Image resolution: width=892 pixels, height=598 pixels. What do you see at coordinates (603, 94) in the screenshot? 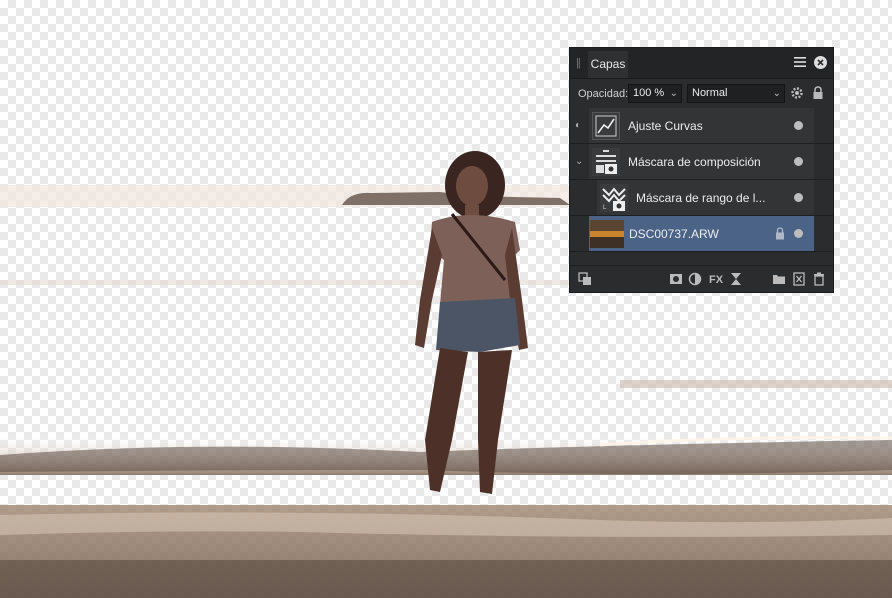
I see `opacity-label: Opacidad:` at bounding box center [603, 94].